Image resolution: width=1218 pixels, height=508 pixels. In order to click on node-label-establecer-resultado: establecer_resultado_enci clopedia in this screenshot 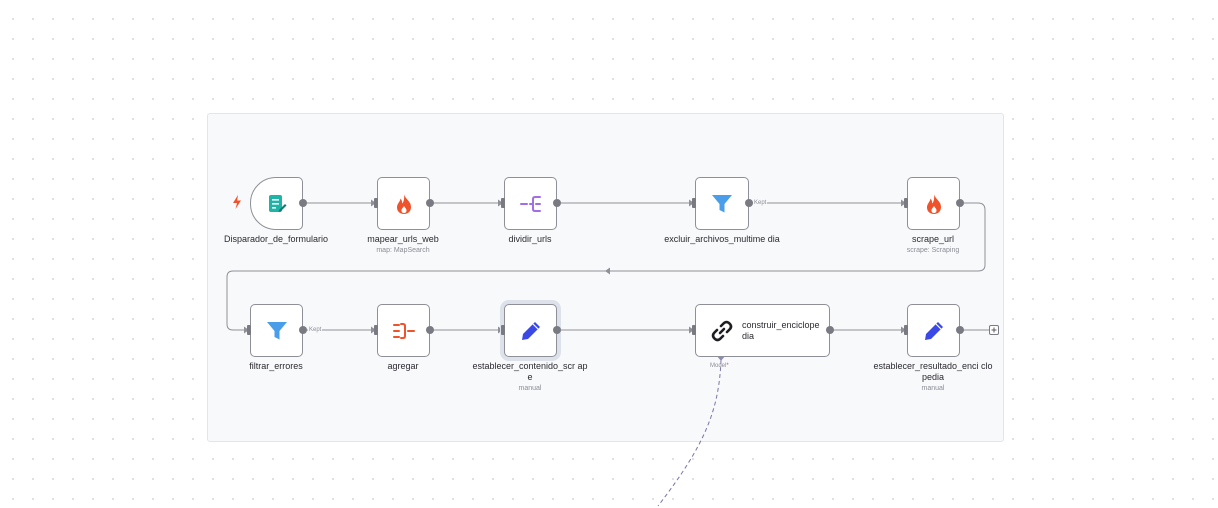, I will do `click(933, 371)`.